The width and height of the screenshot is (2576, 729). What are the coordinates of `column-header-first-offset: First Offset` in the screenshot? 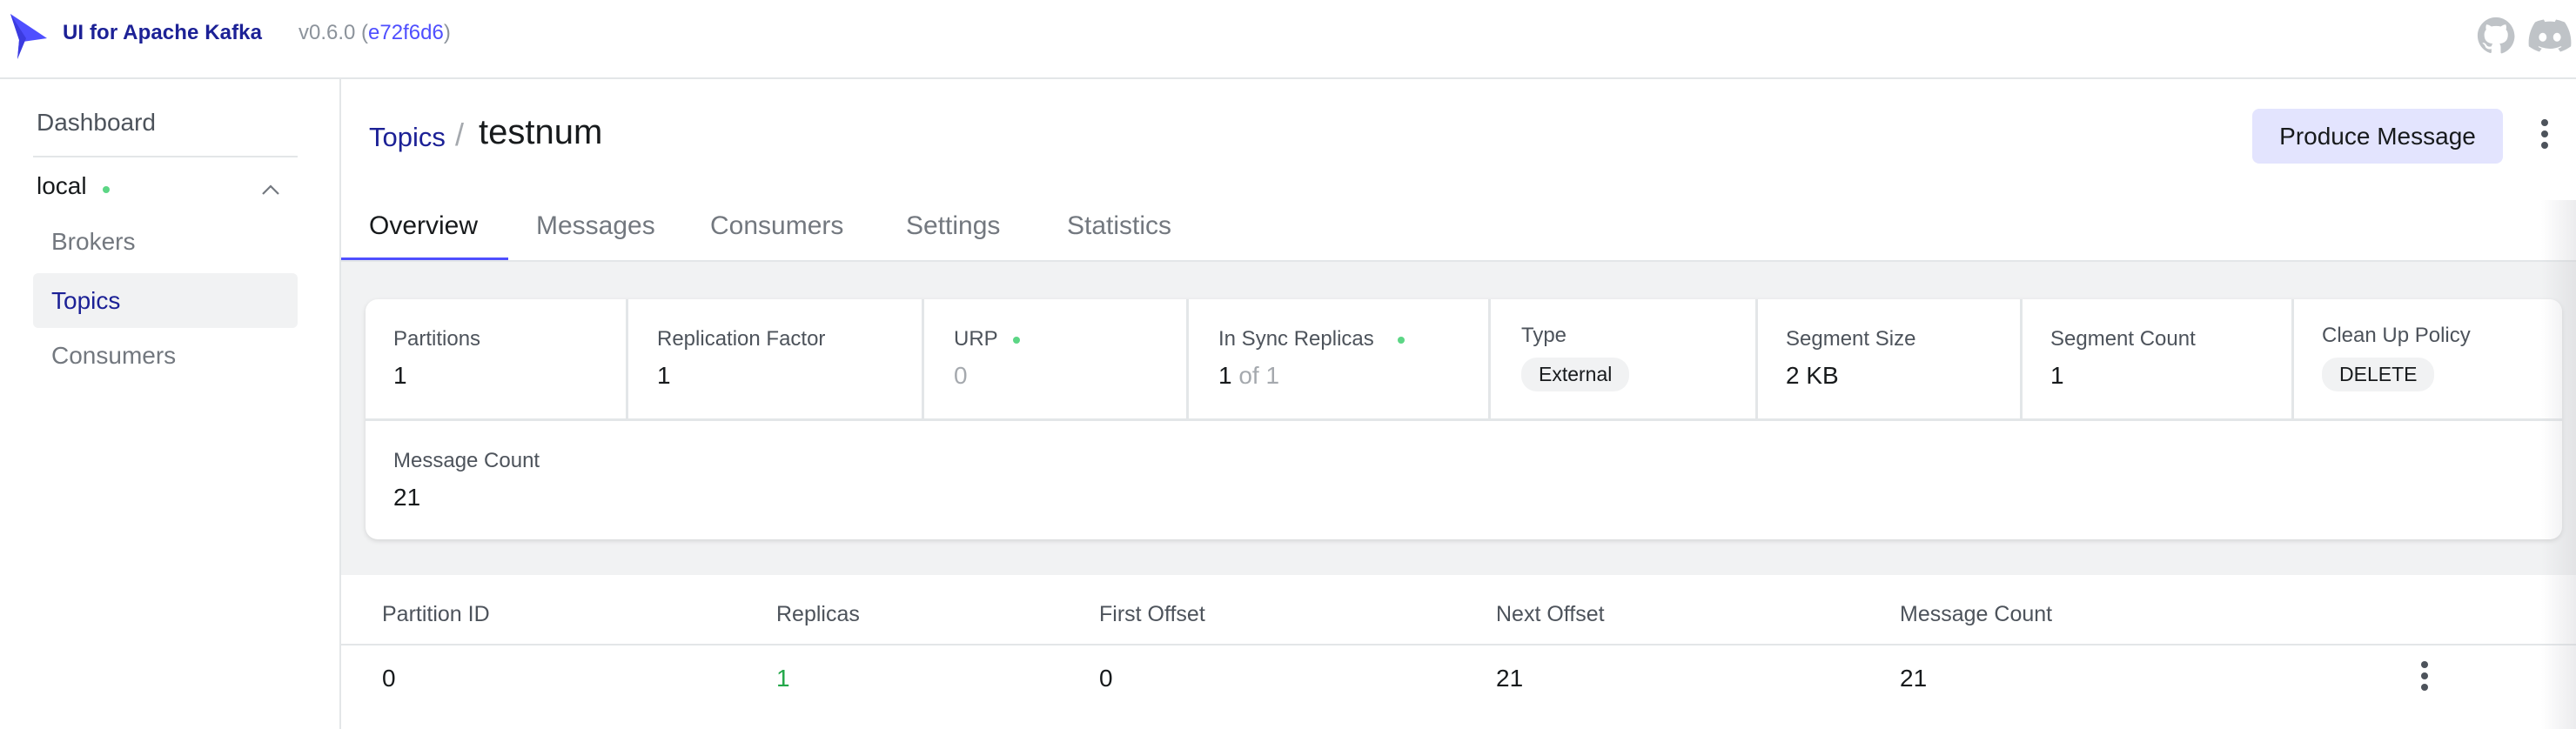 It's located at (1152, 614).